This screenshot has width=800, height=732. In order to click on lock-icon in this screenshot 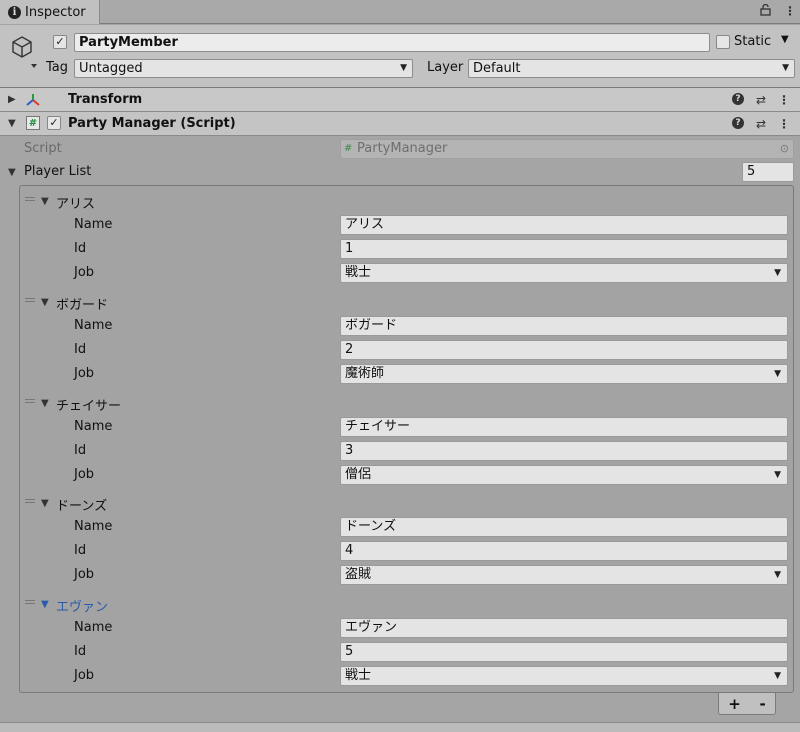, I will do `click(765, 11)`.